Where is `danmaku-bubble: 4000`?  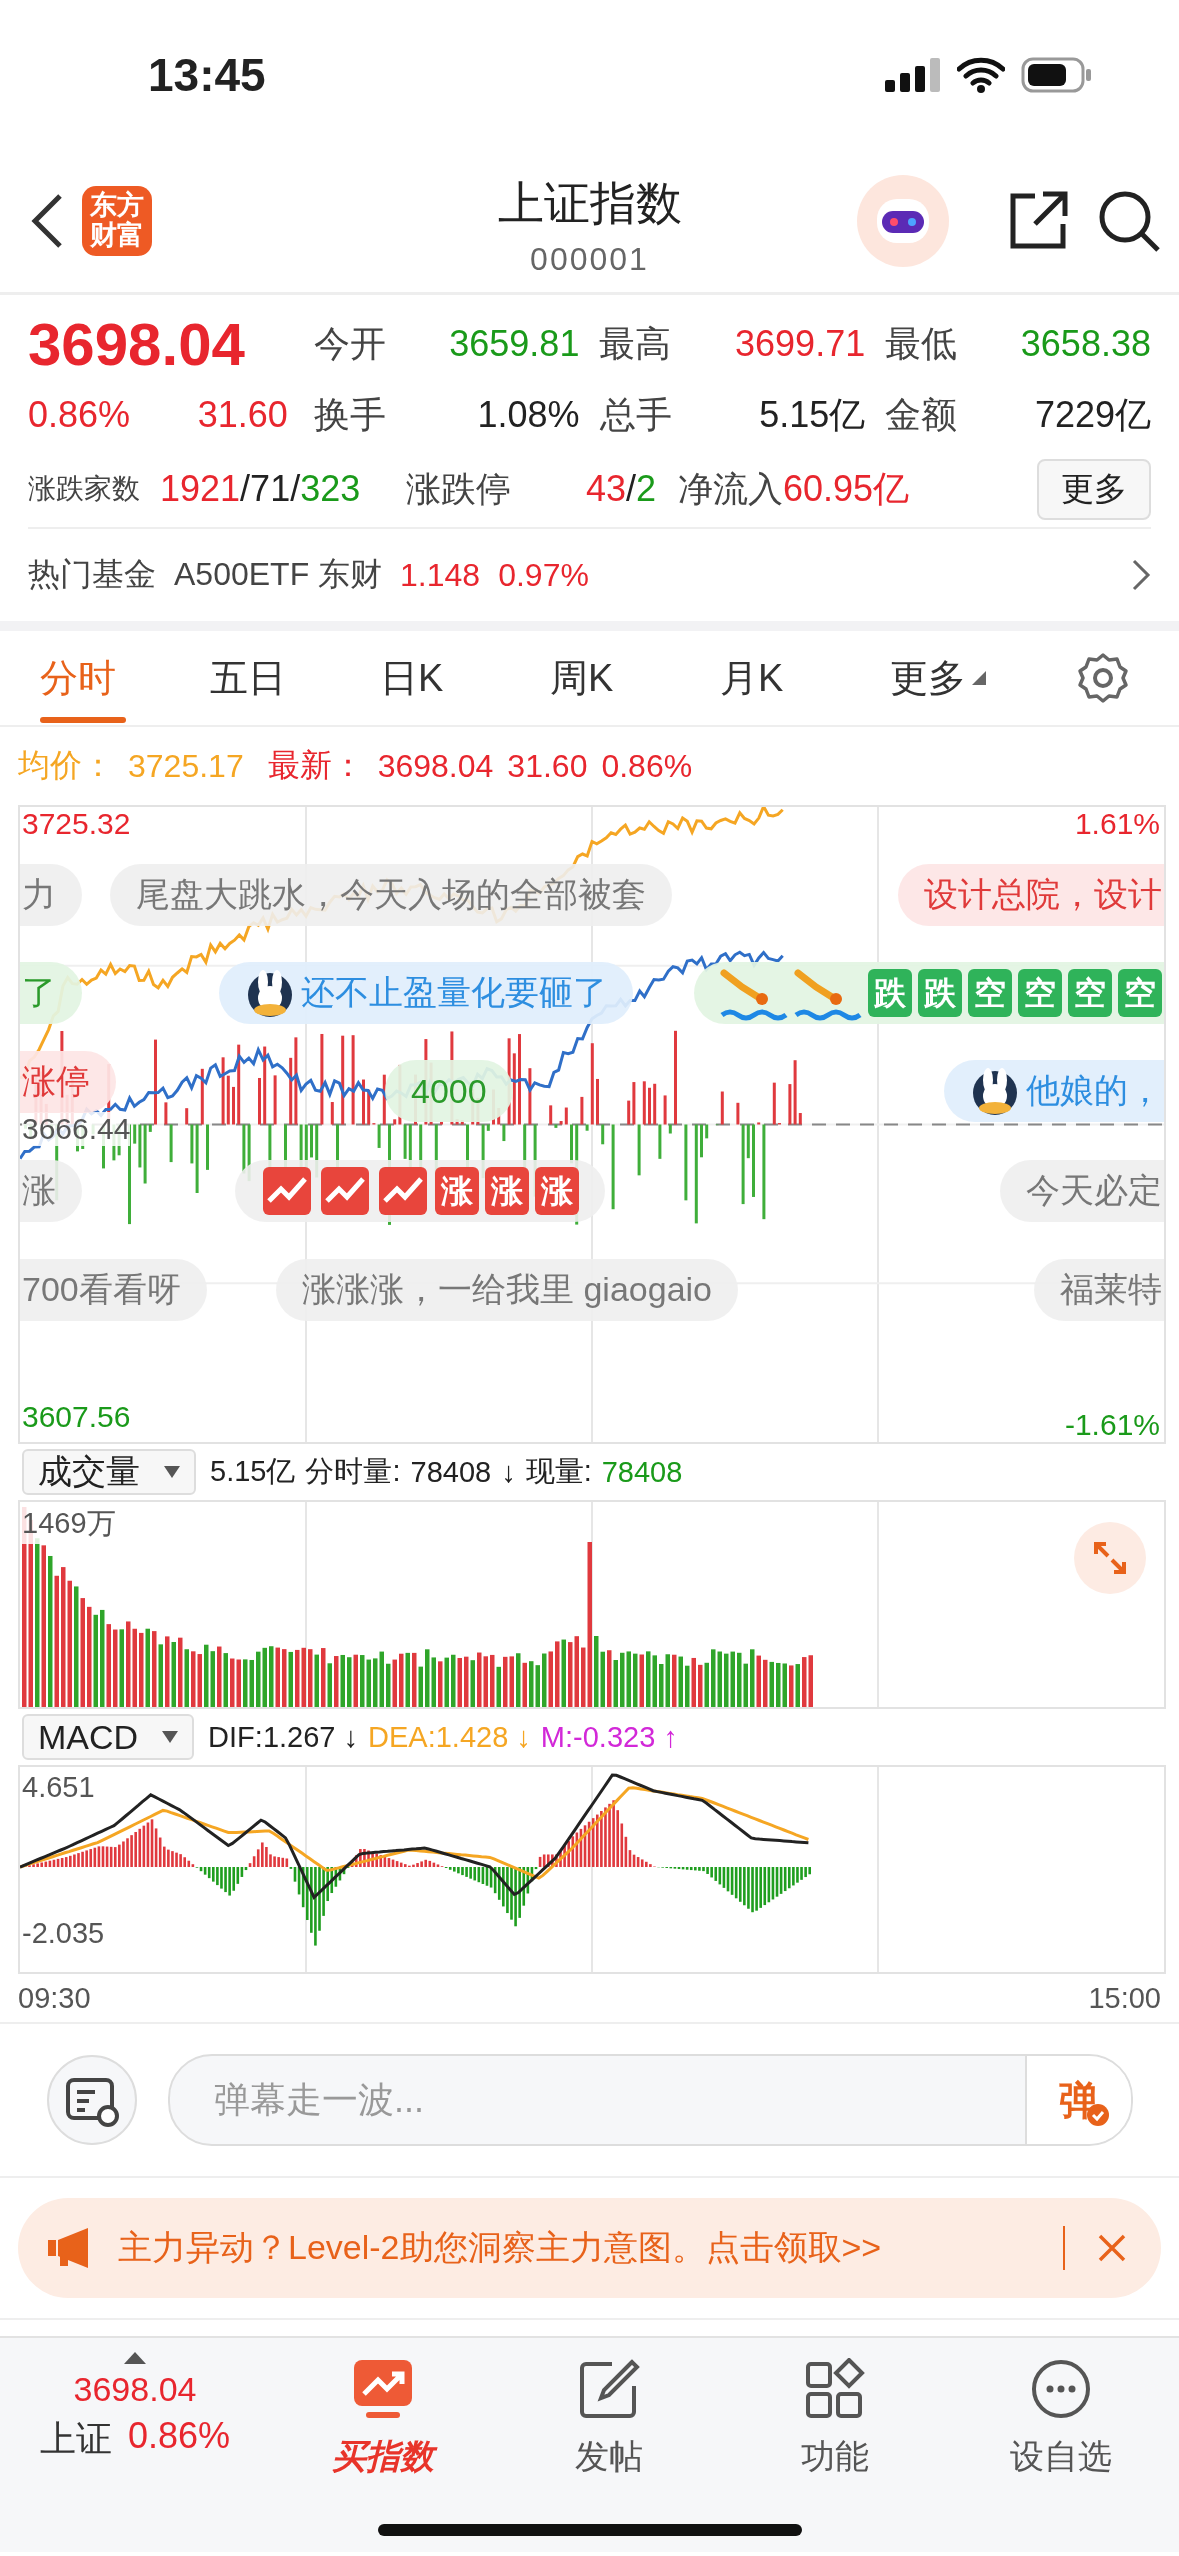
danmaku-bubble: 4000 is located at coordinates (449, 1091).